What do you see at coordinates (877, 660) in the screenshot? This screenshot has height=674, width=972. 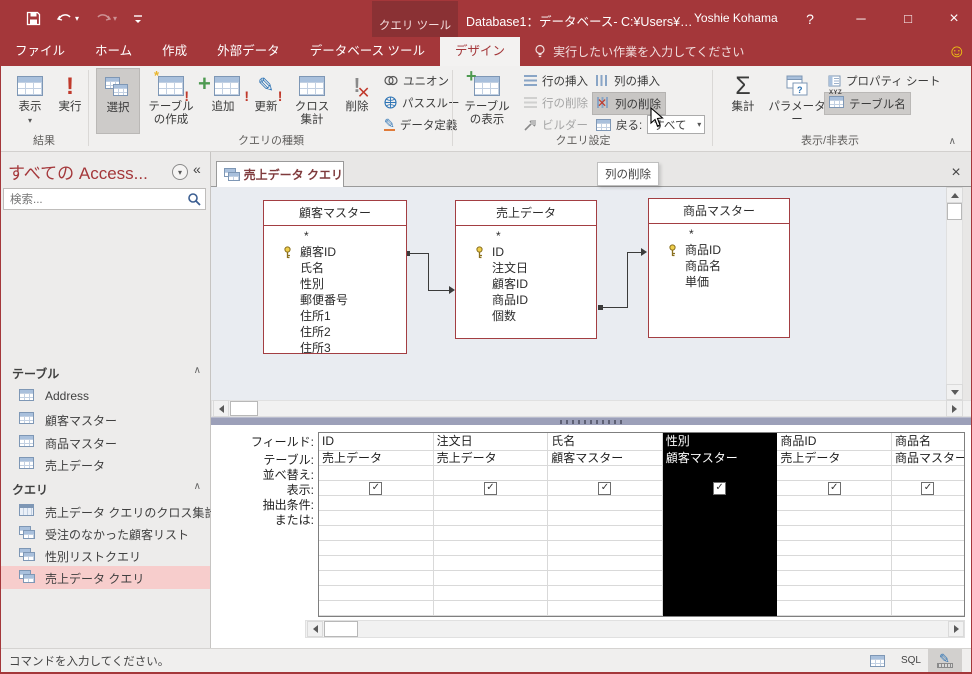 I see `datasheet-view-button` at bounding box center [877, 660].